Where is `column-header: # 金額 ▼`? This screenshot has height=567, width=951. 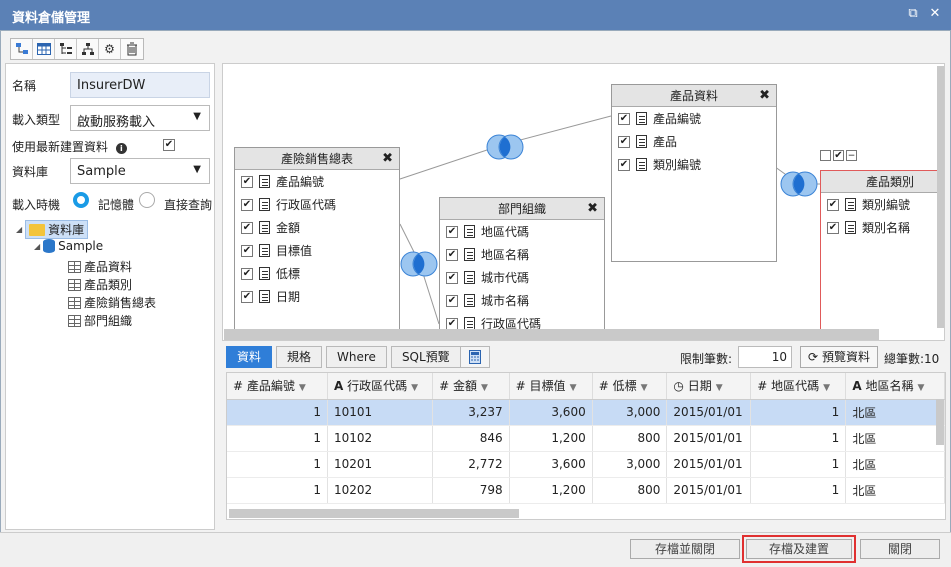 column-header: # 金額 ▼ is located at coordinates (471, 386).